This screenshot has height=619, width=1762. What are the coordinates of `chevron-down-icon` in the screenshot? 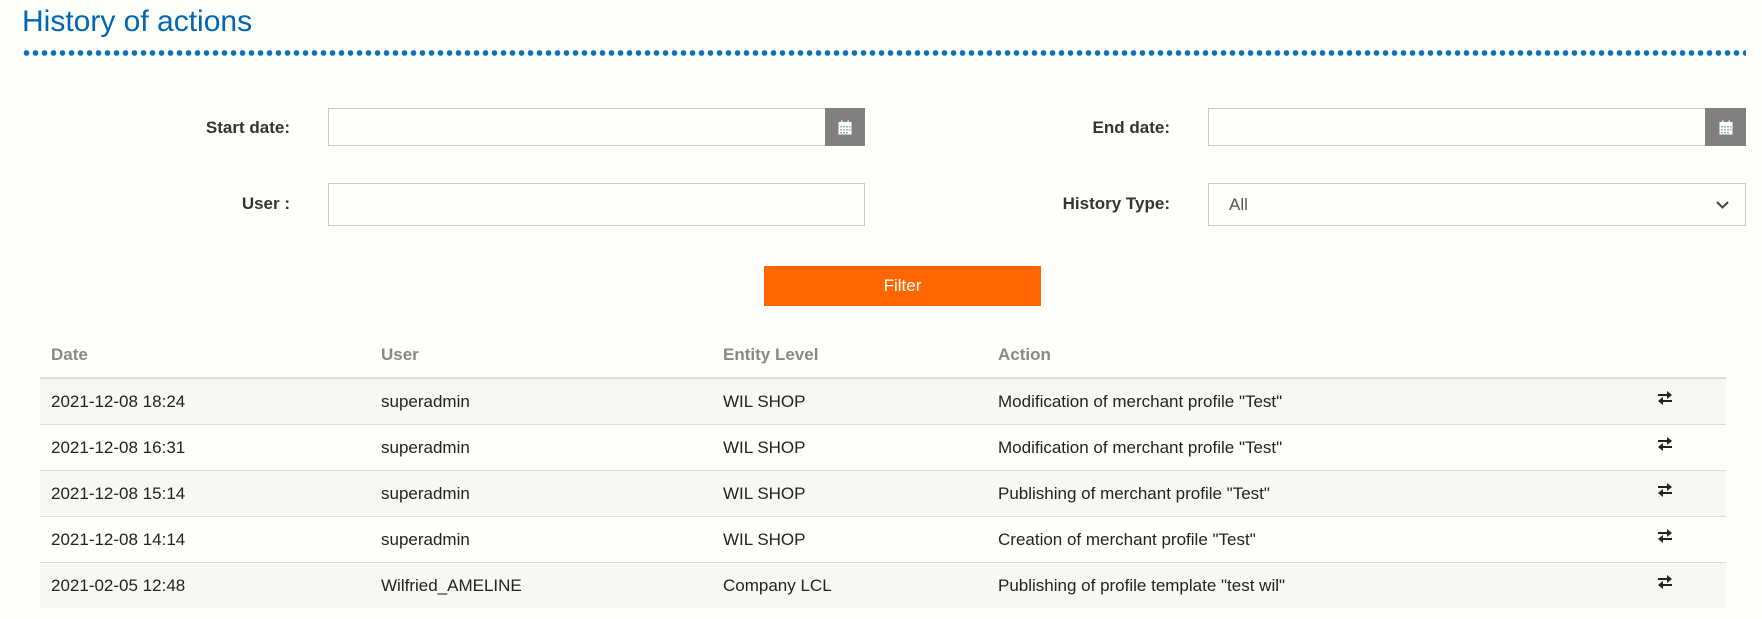 It's located at (1722, 204).